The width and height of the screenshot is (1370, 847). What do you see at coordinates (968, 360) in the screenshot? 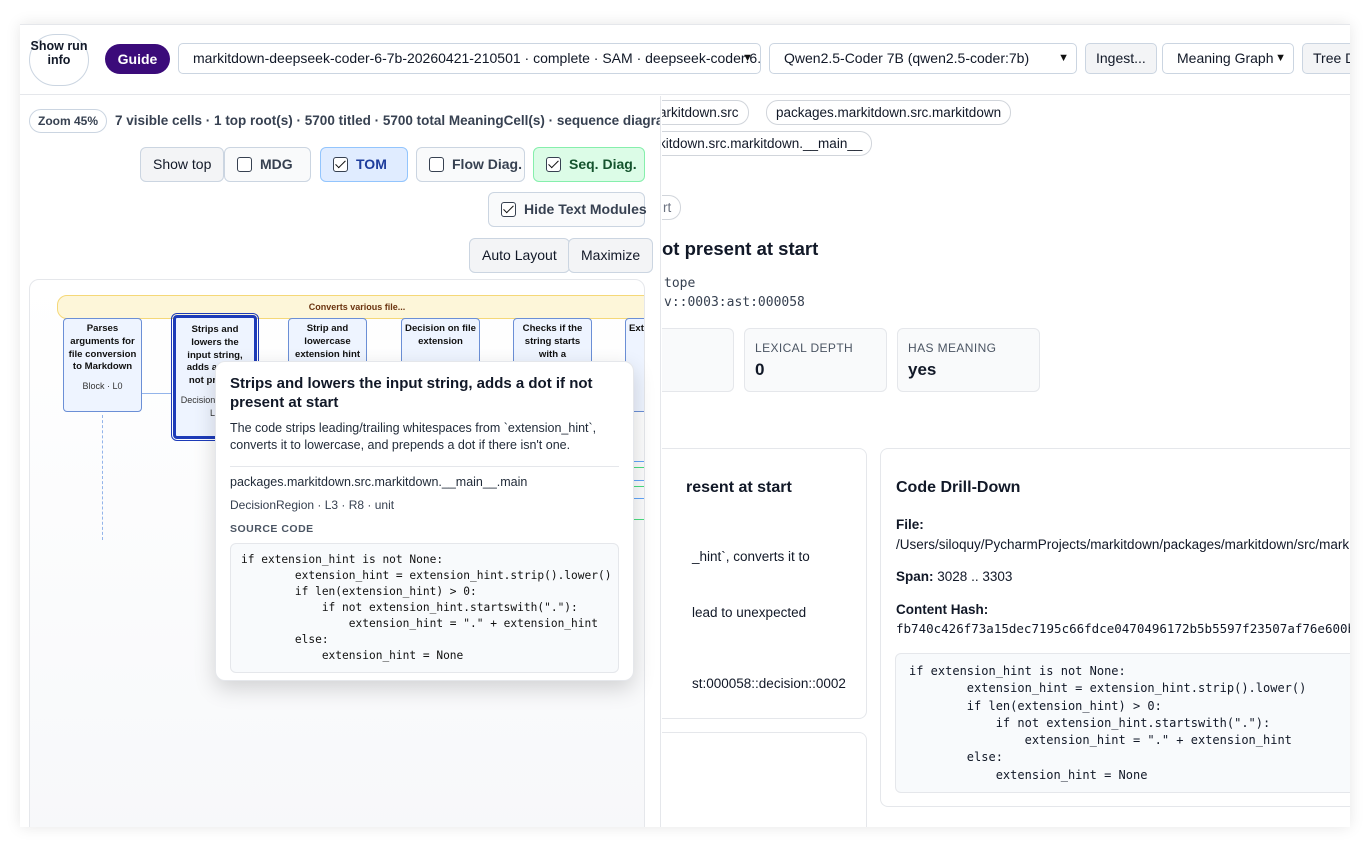
I see `stat-card-has-meaning: HAS MEANING yes` at bounding box center [968, 360].